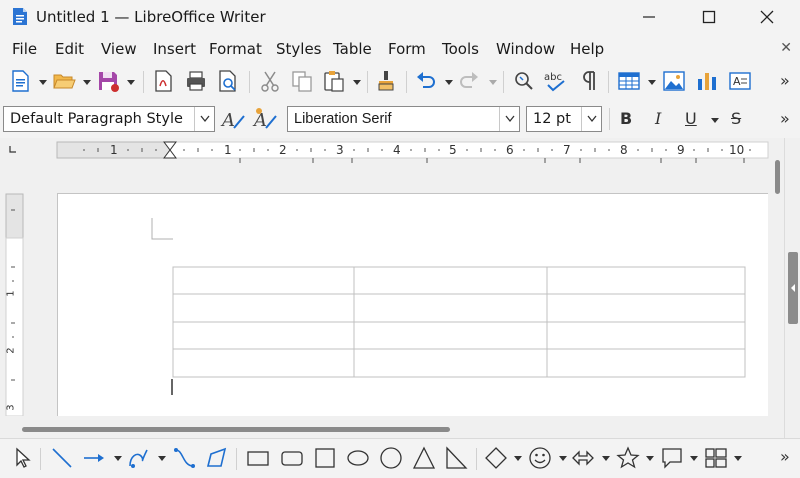 This screenshot has height=478, width=800. I want to click on print-preview-button, so click(229, 82).